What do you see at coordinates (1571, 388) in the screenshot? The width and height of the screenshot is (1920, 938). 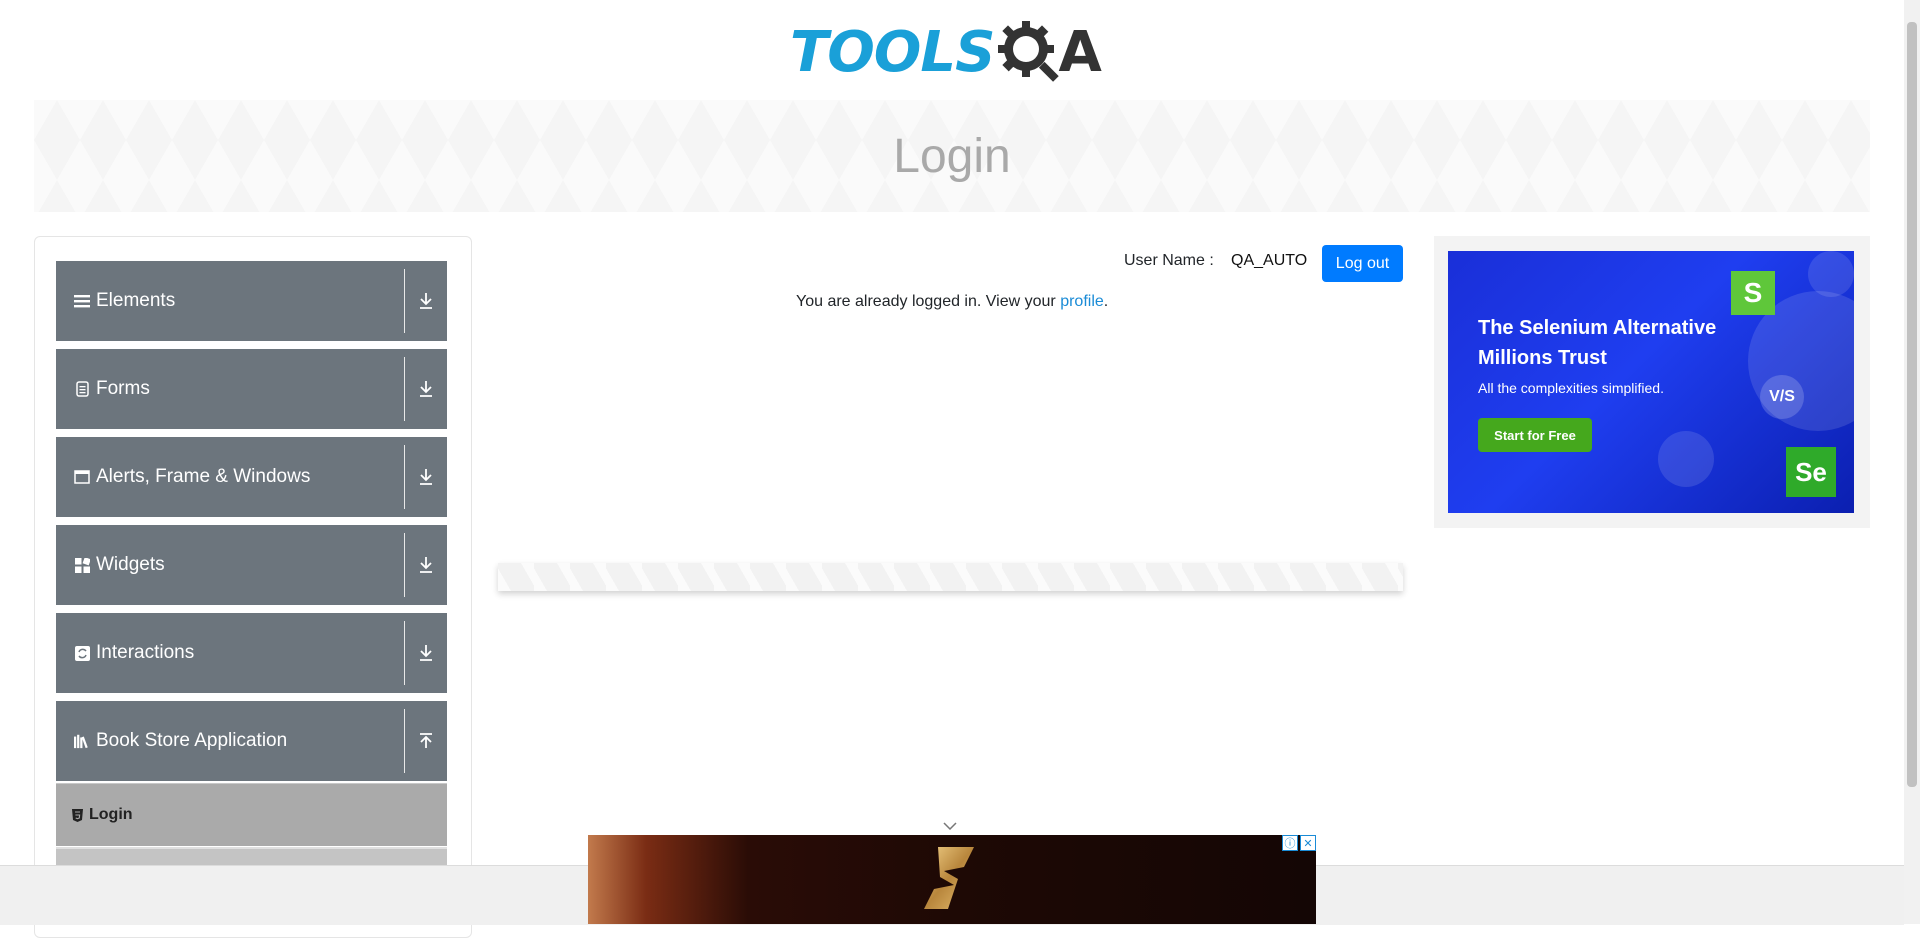 I see `ad-subtext: All the complexities simplified.` at bounding box center [1571, 388].